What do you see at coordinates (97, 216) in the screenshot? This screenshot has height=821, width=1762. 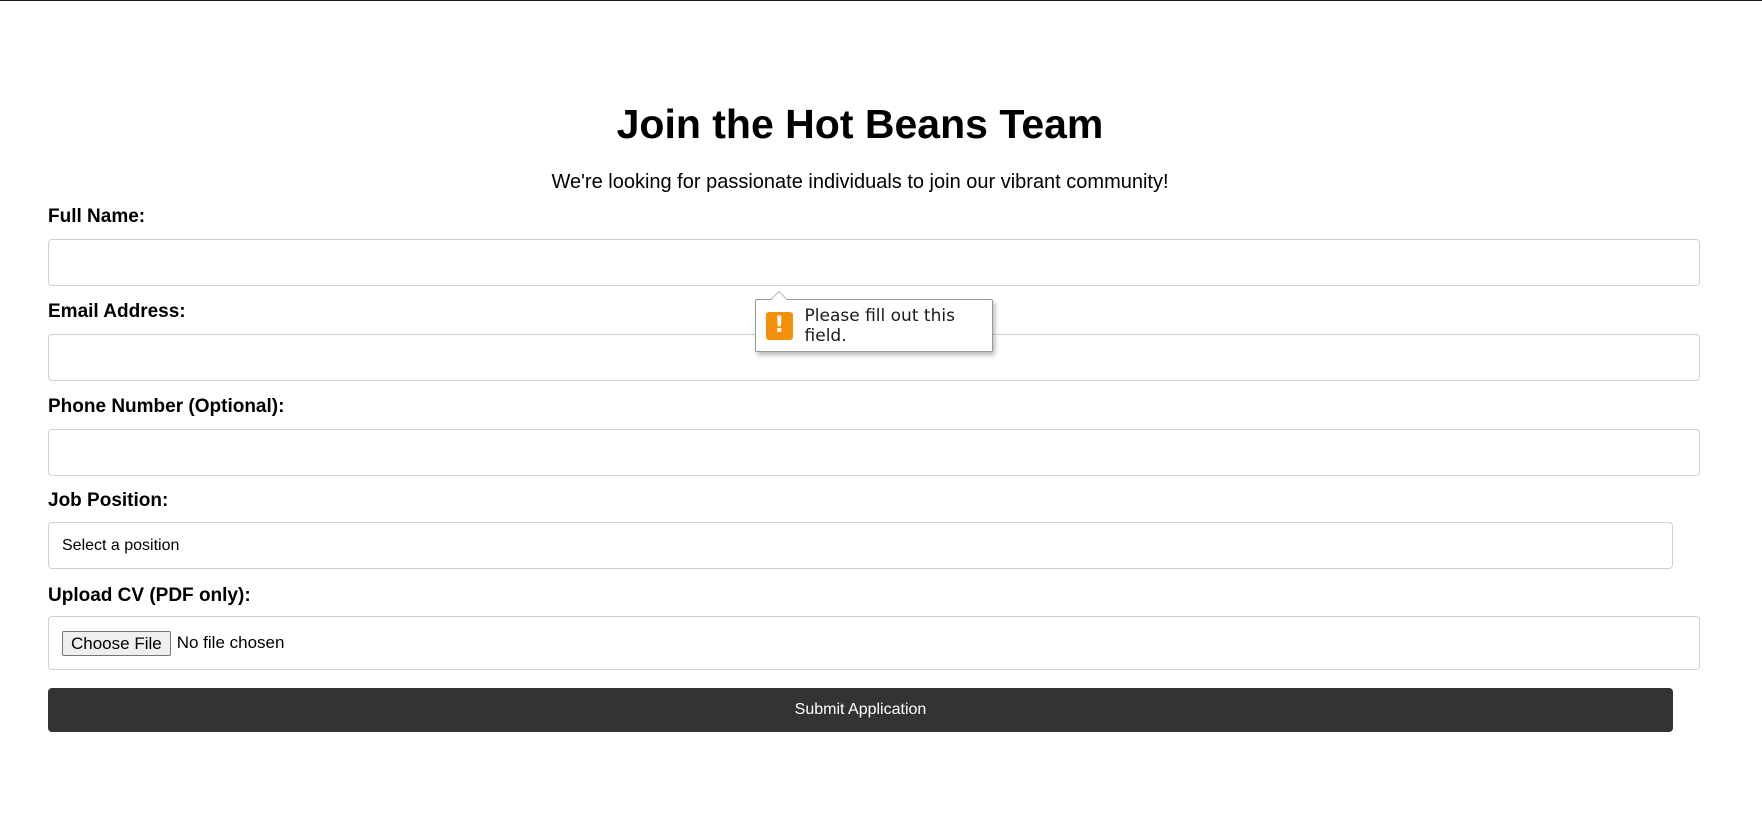 I see `full-name-label: Full Name:` at bounding box center [97, 216].